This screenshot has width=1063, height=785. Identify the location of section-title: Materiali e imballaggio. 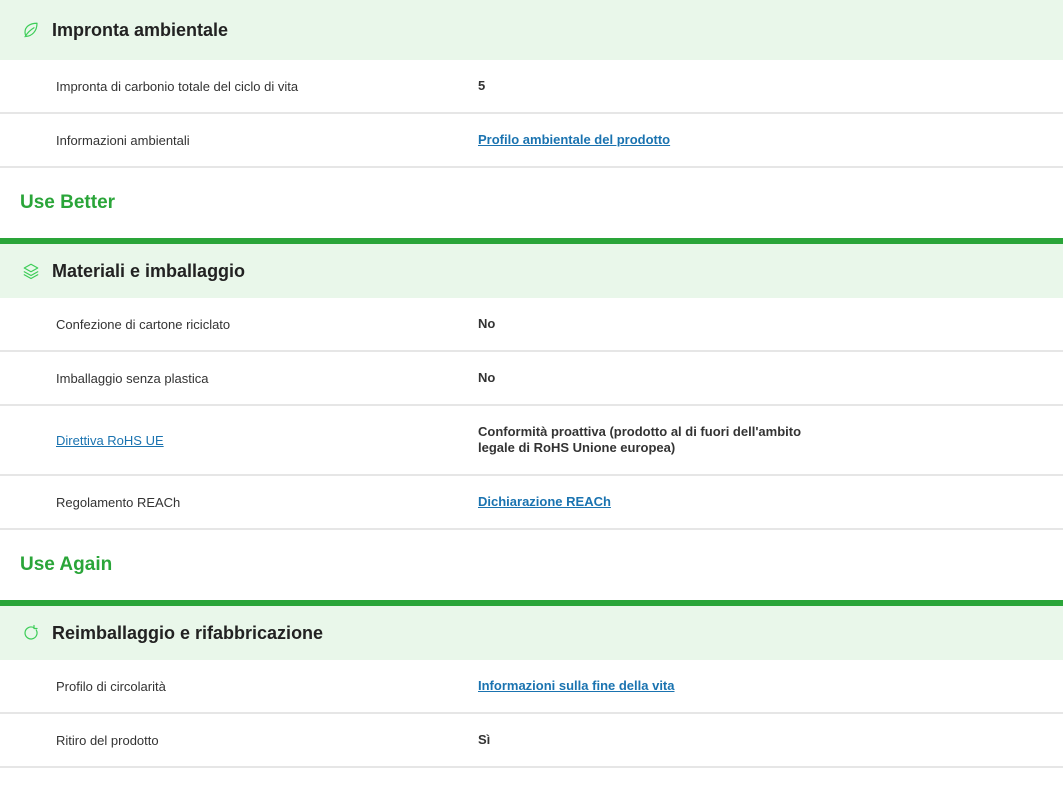
(149, 270).